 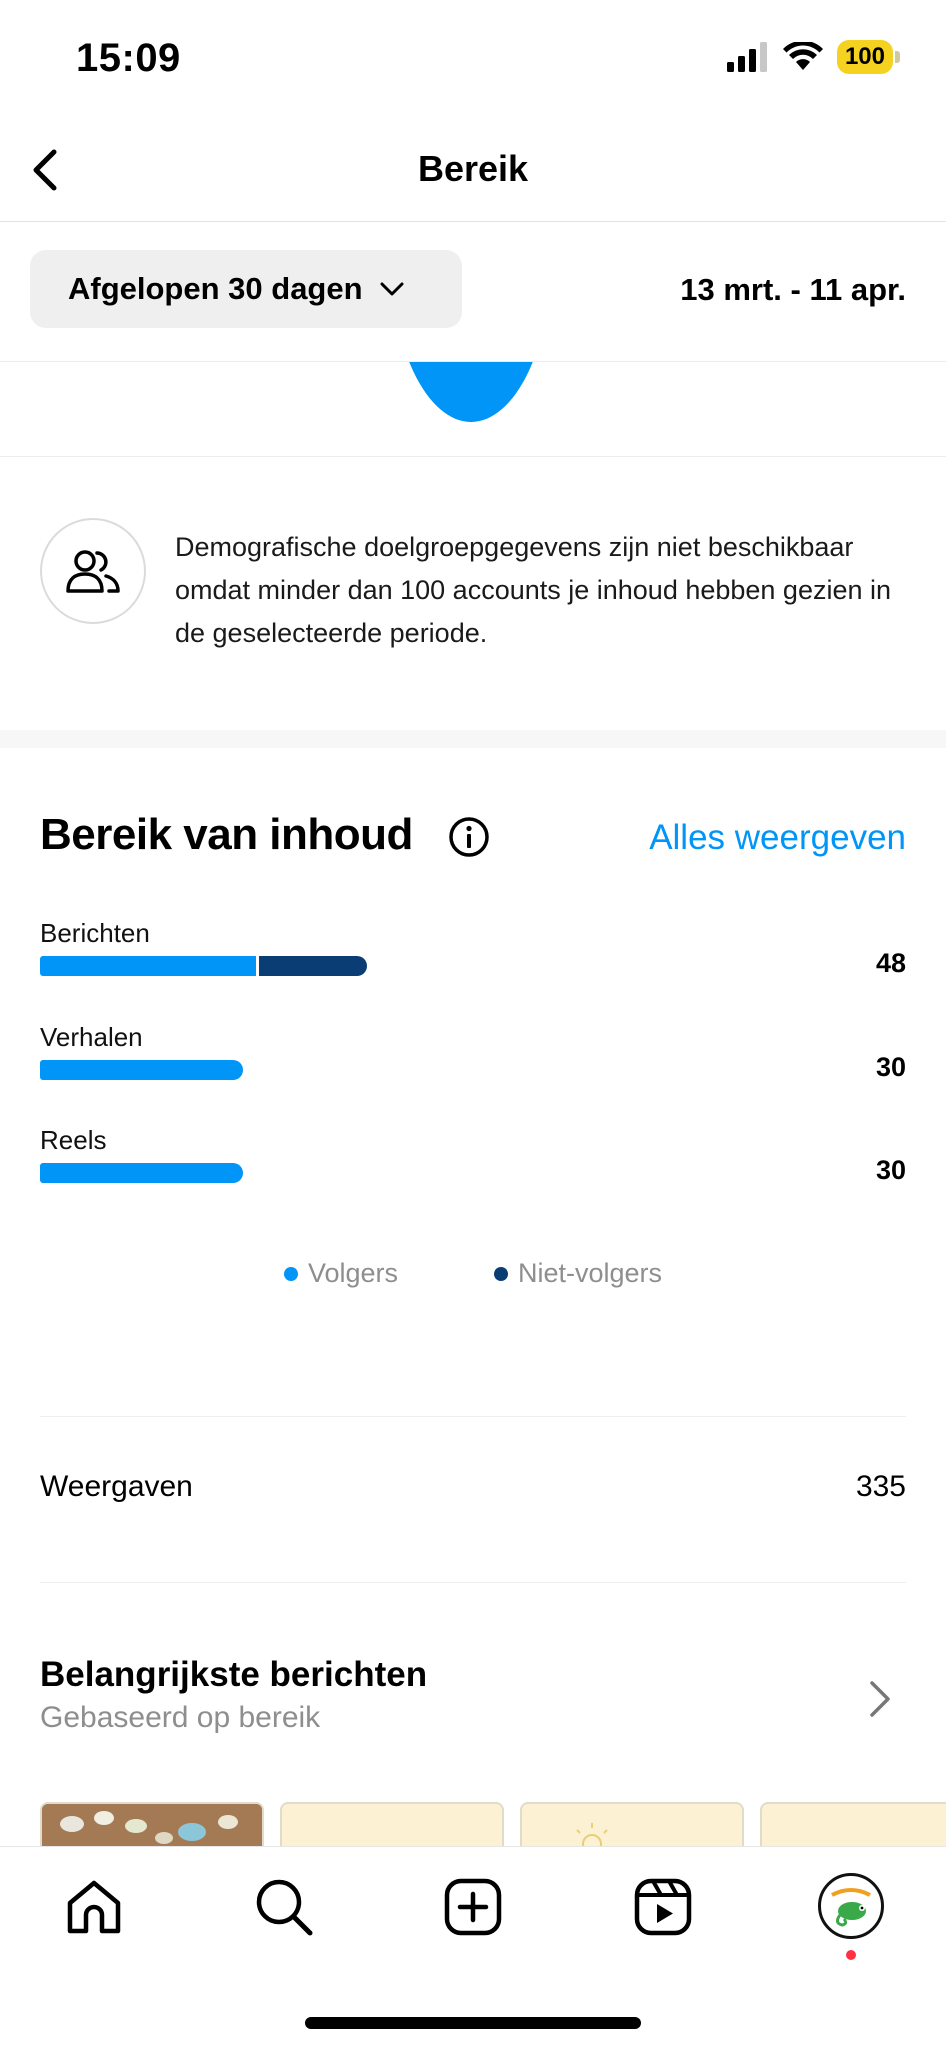 I want to click on period-label: Afgelopen 30 dagen, so click(x=215, y=288).